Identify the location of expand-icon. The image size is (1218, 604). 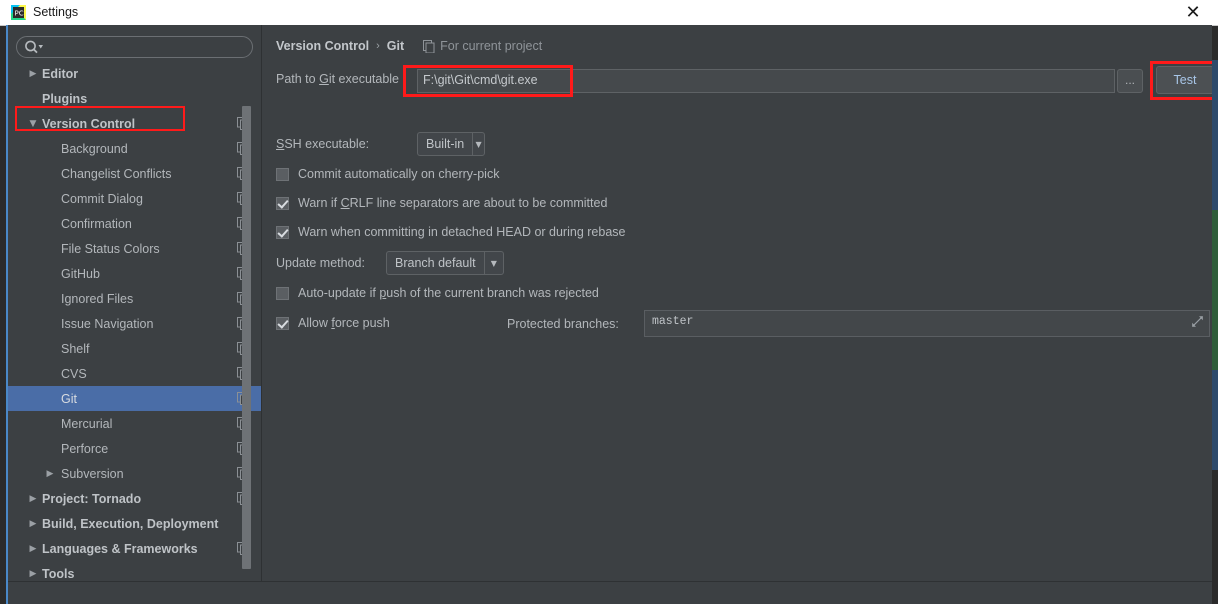
(1197, 321).